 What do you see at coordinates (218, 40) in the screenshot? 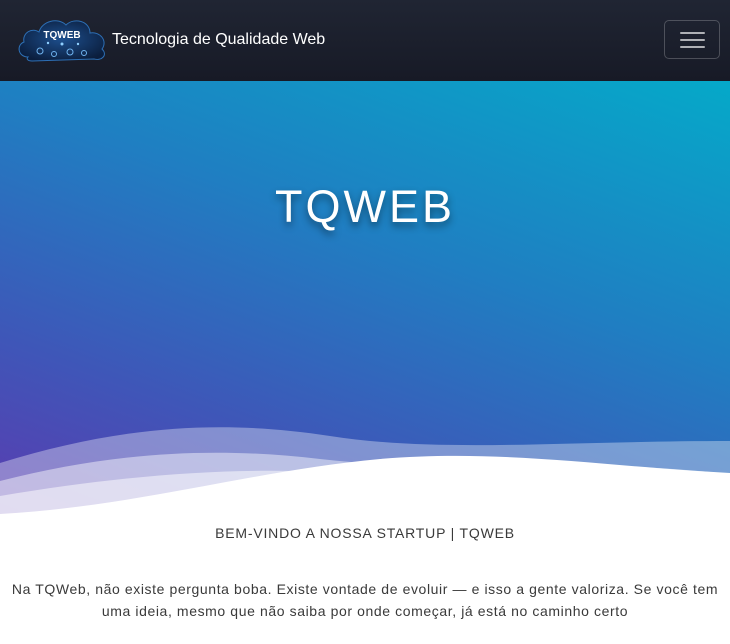
I see `brand-name: Tecnologia de Qualidade Web` at bounding box center [218, 40].